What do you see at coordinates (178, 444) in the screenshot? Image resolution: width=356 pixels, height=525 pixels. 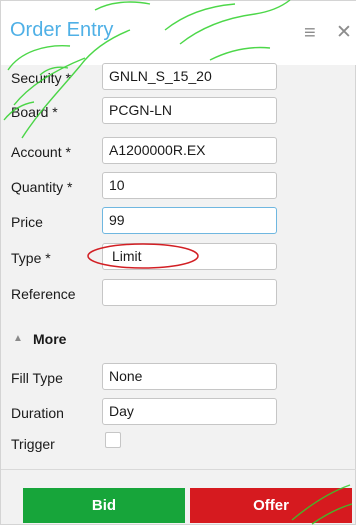 I see `trigger-row: Trigger` at bounding box center [178, 444].